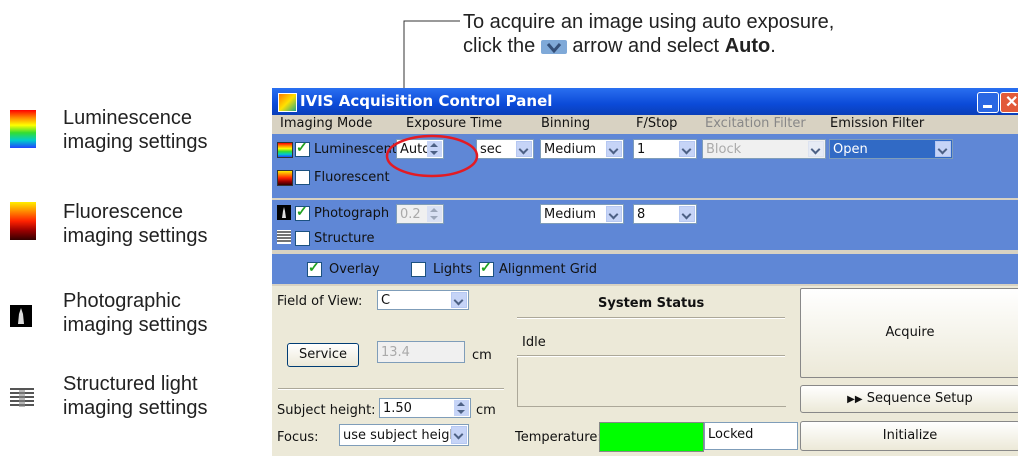 This screenshot has width=1018, height=456. Describe the element at coordinates (558, 437) in the screenshot. I see `temperature-label: Temperature:` at that location.